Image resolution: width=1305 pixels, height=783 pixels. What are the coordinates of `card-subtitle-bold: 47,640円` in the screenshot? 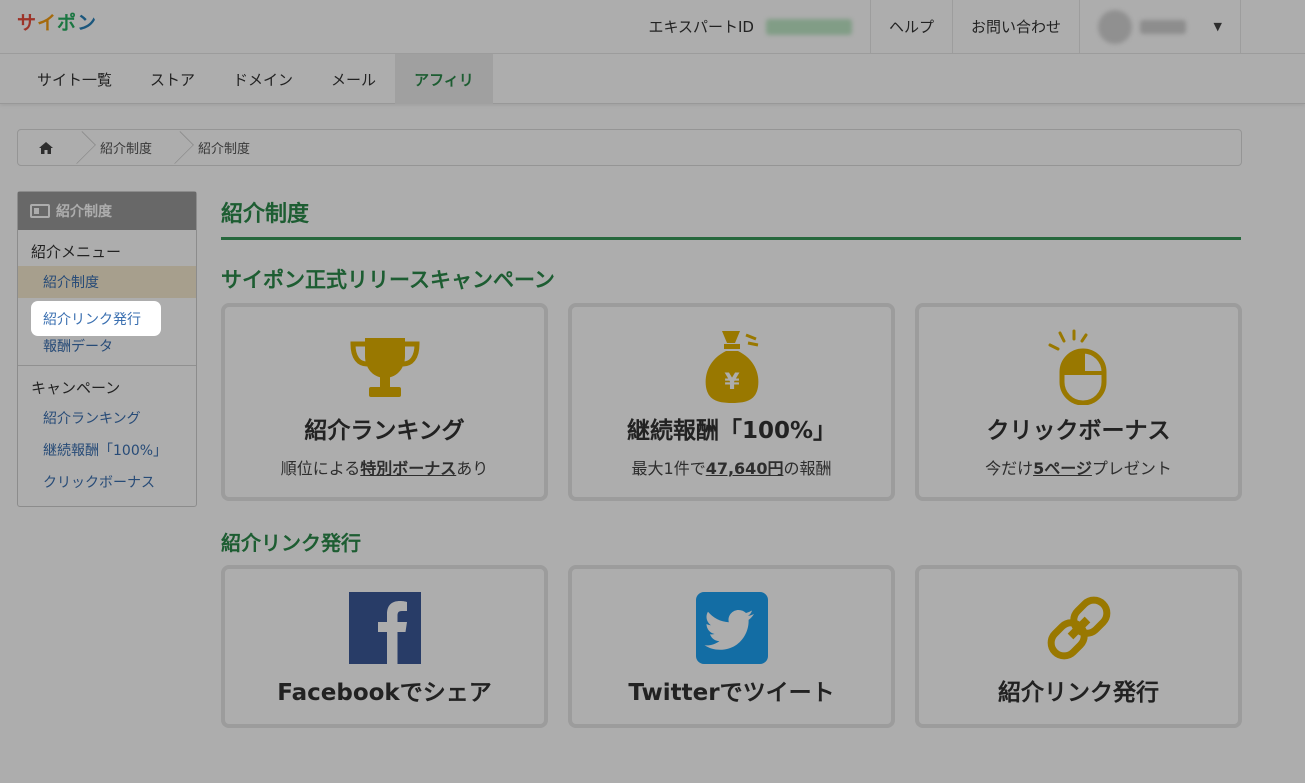 It's located at (744, 468).